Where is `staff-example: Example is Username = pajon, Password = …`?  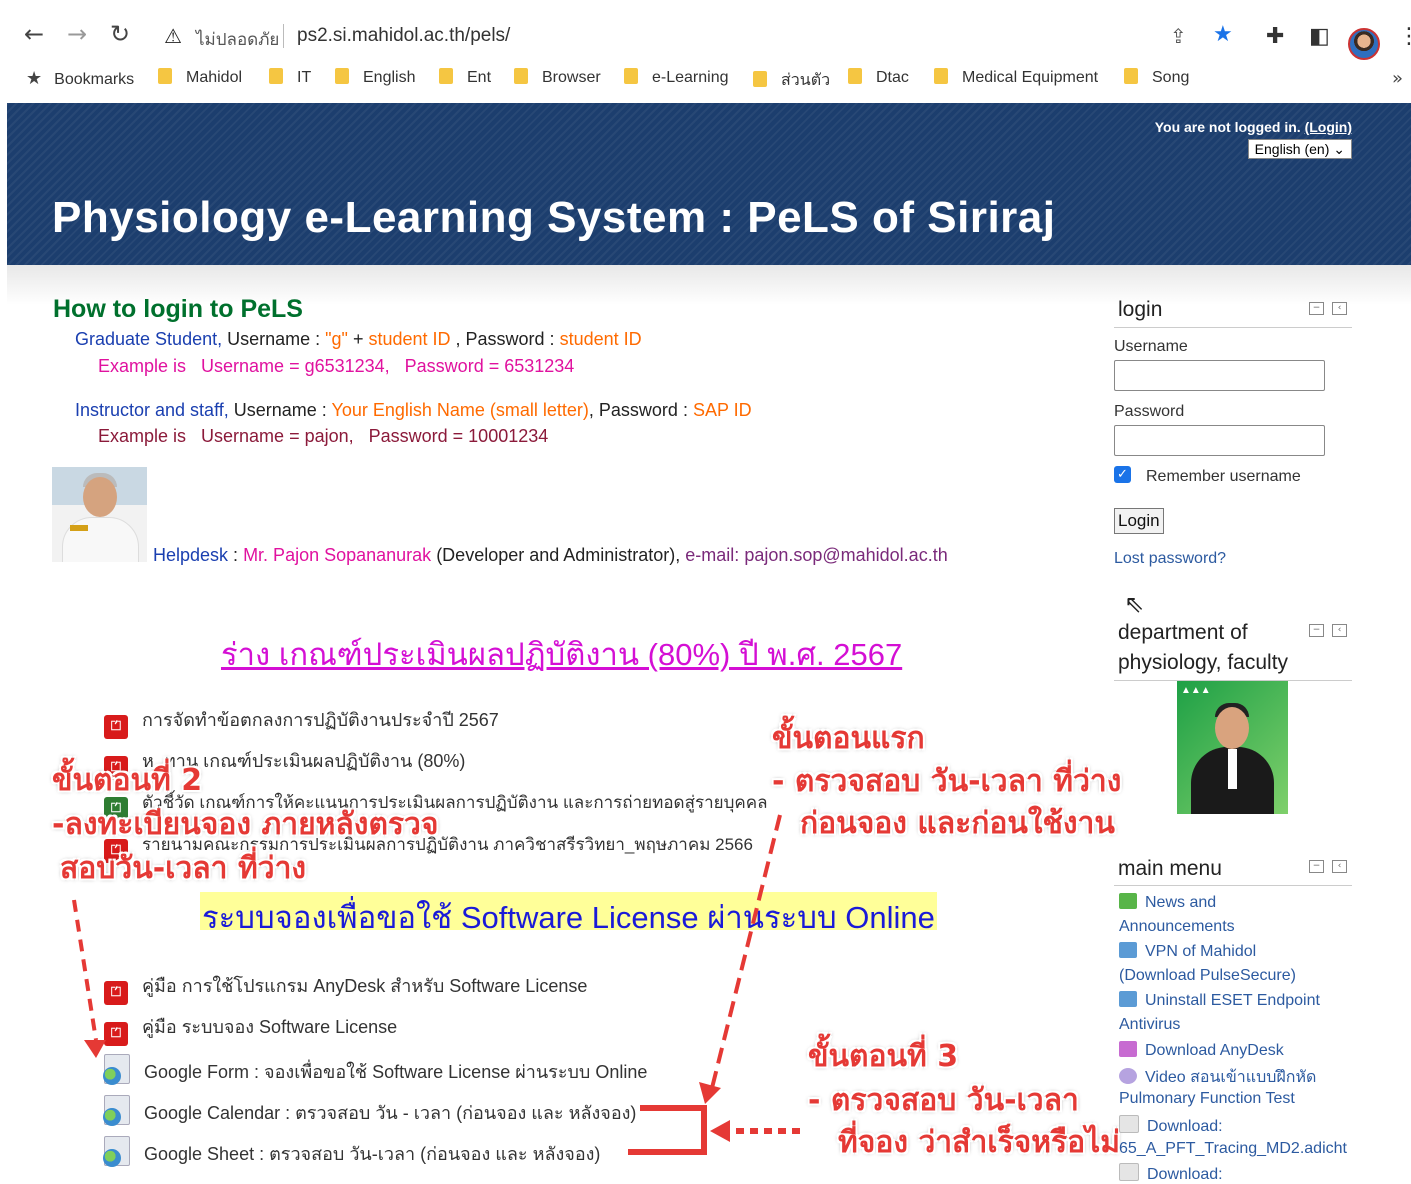 staff-example: Example is Username = pajon, Password = … is located at coordinates (323, 436).